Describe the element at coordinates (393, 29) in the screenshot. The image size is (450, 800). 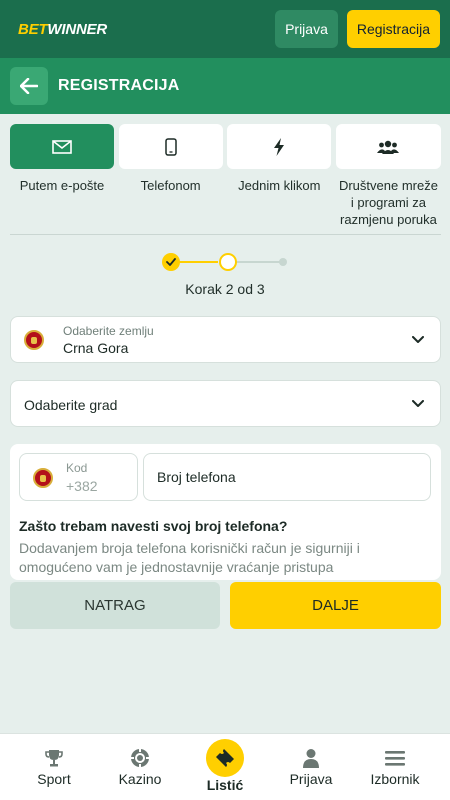
I see `register-button: Registracija` at that location.